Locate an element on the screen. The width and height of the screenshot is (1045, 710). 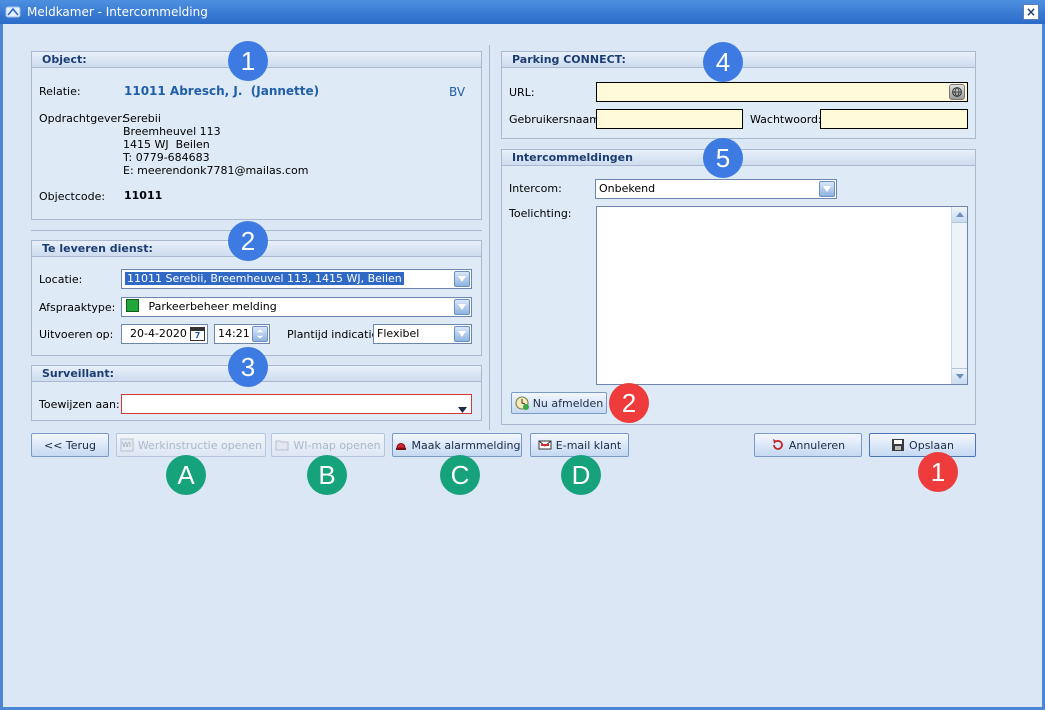
scroll-up-icon is located at coordinates (959, 215).